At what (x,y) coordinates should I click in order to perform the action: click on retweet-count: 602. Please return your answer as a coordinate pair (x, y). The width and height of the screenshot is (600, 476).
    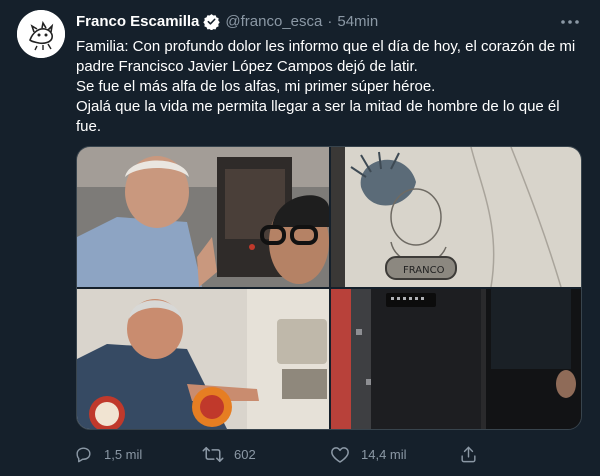
    Looking at the image, I should click on (245, 454).